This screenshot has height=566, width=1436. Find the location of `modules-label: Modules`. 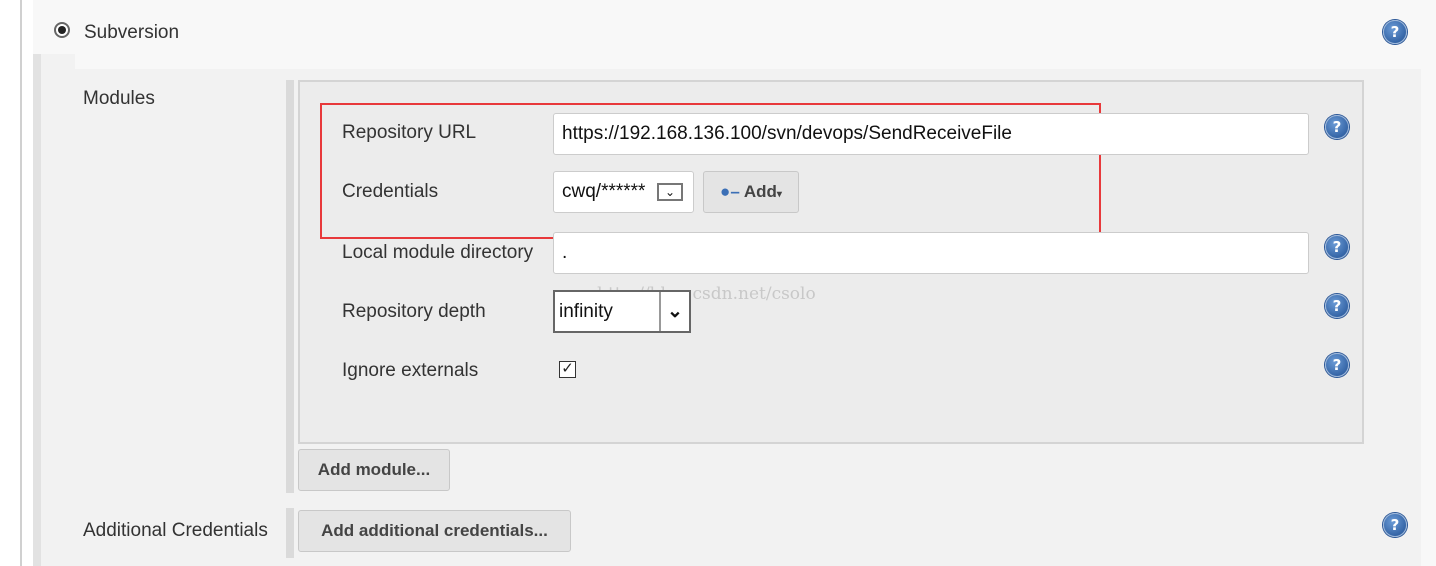

modules-label: Modules is located at coordinates (119, 98).